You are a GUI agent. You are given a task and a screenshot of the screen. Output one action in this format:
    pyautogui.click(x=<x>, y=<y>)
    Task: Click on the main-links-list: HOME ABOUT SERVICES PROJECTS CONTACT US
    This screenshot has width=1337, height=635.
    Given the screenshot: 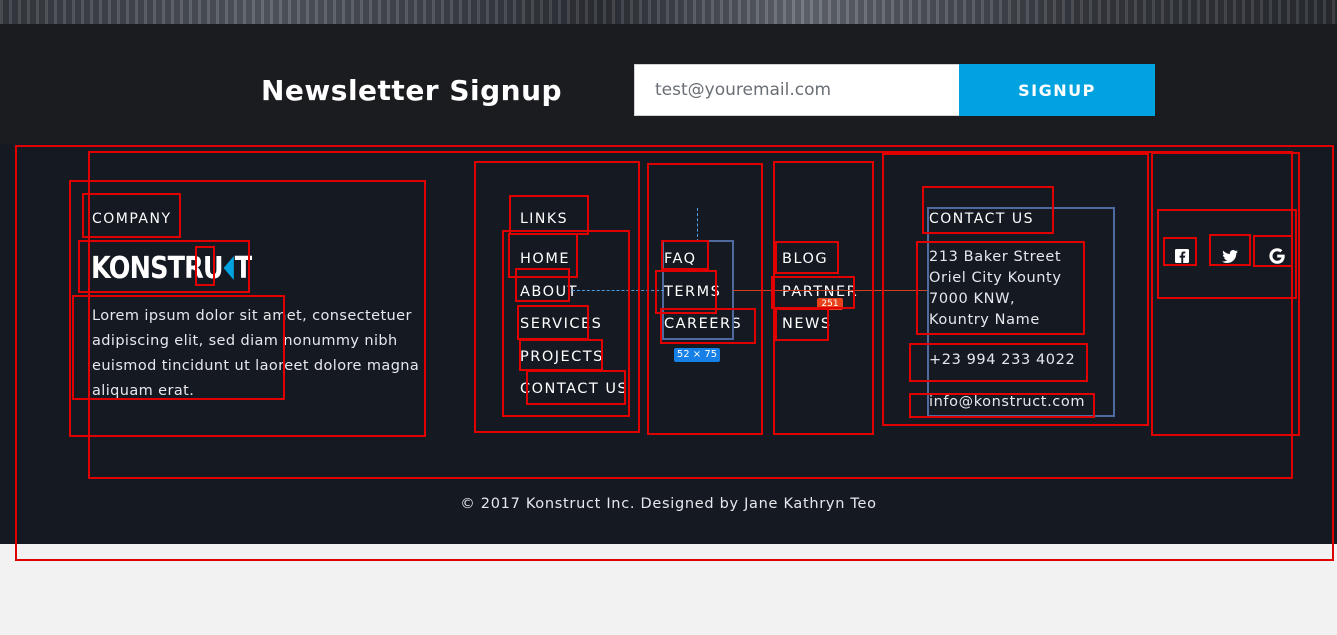 What is the action you would take?
    pyautogui.click(x=574, y=323)
    